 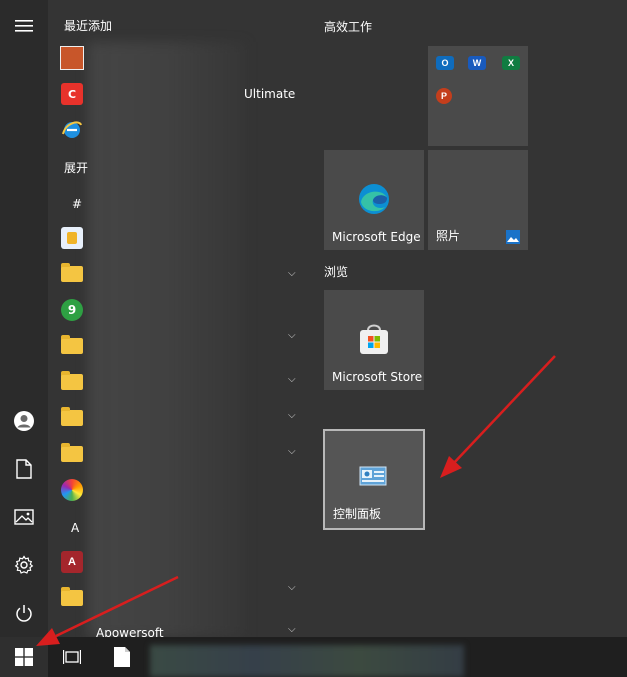 I want to click on settings-gear-icon, so click(x=24, y=564).